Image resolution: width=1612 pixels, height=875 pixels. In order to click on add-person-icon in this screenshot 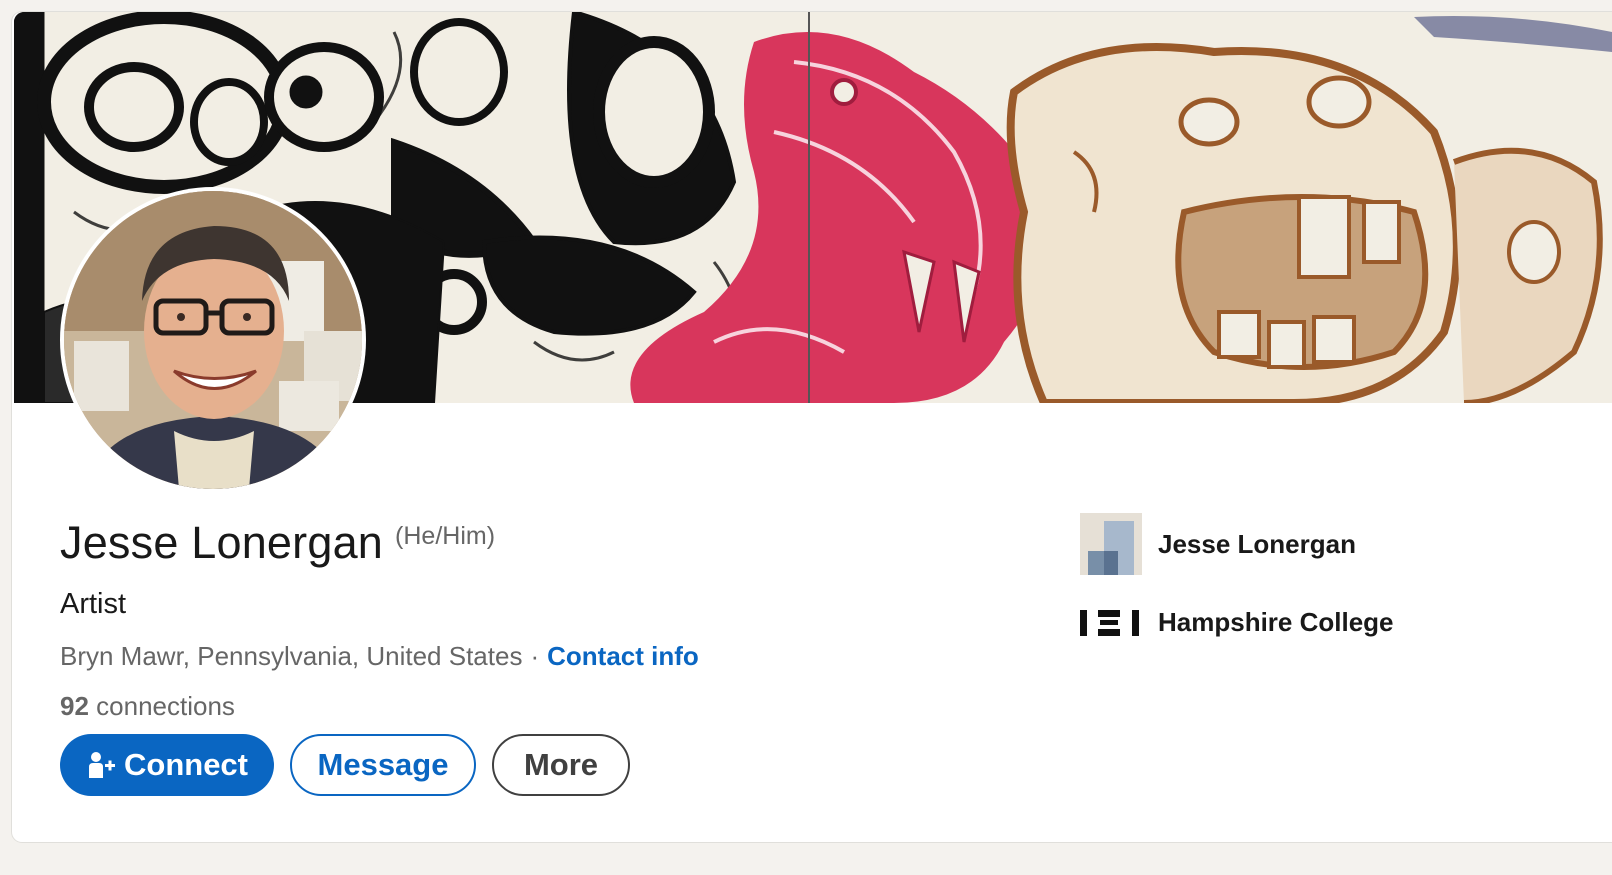, I will do `click(101, 765)`.